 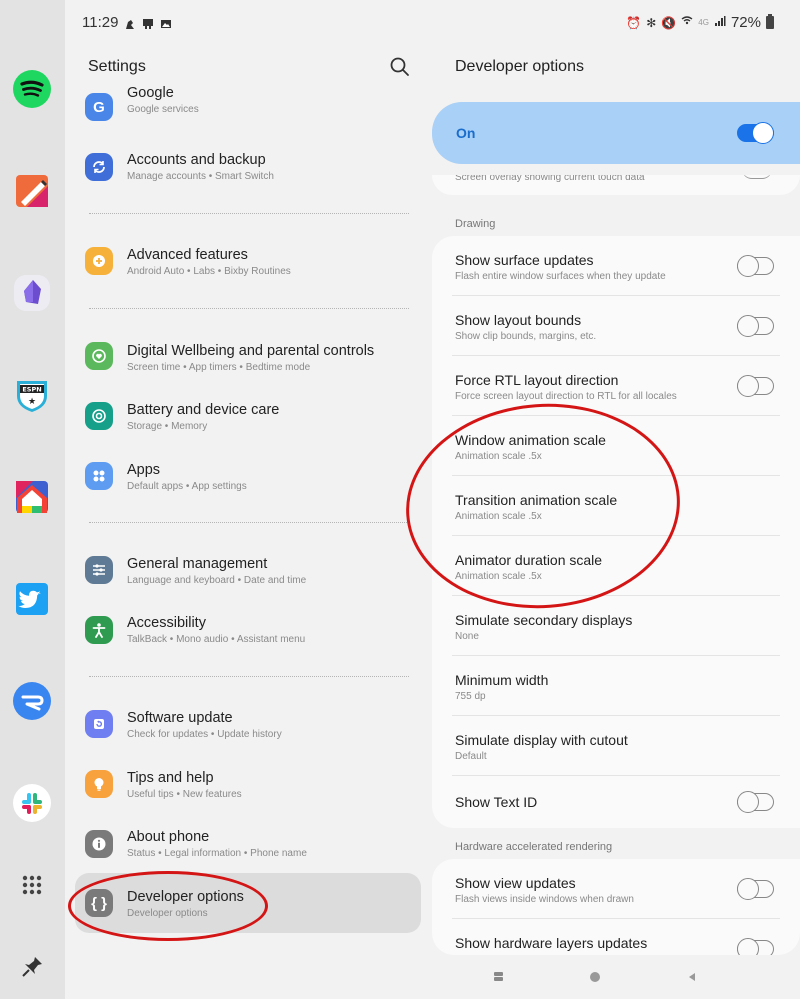 I want to click on master-toggle, so click(x=755, y=133).